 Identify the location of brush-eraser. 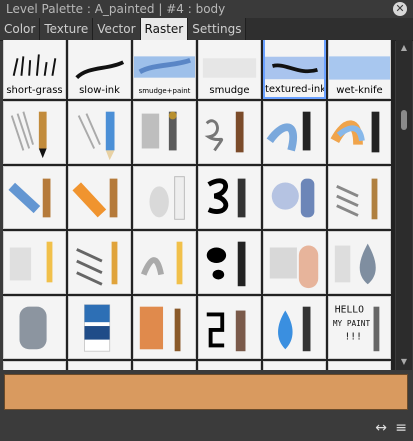
(99, 327).